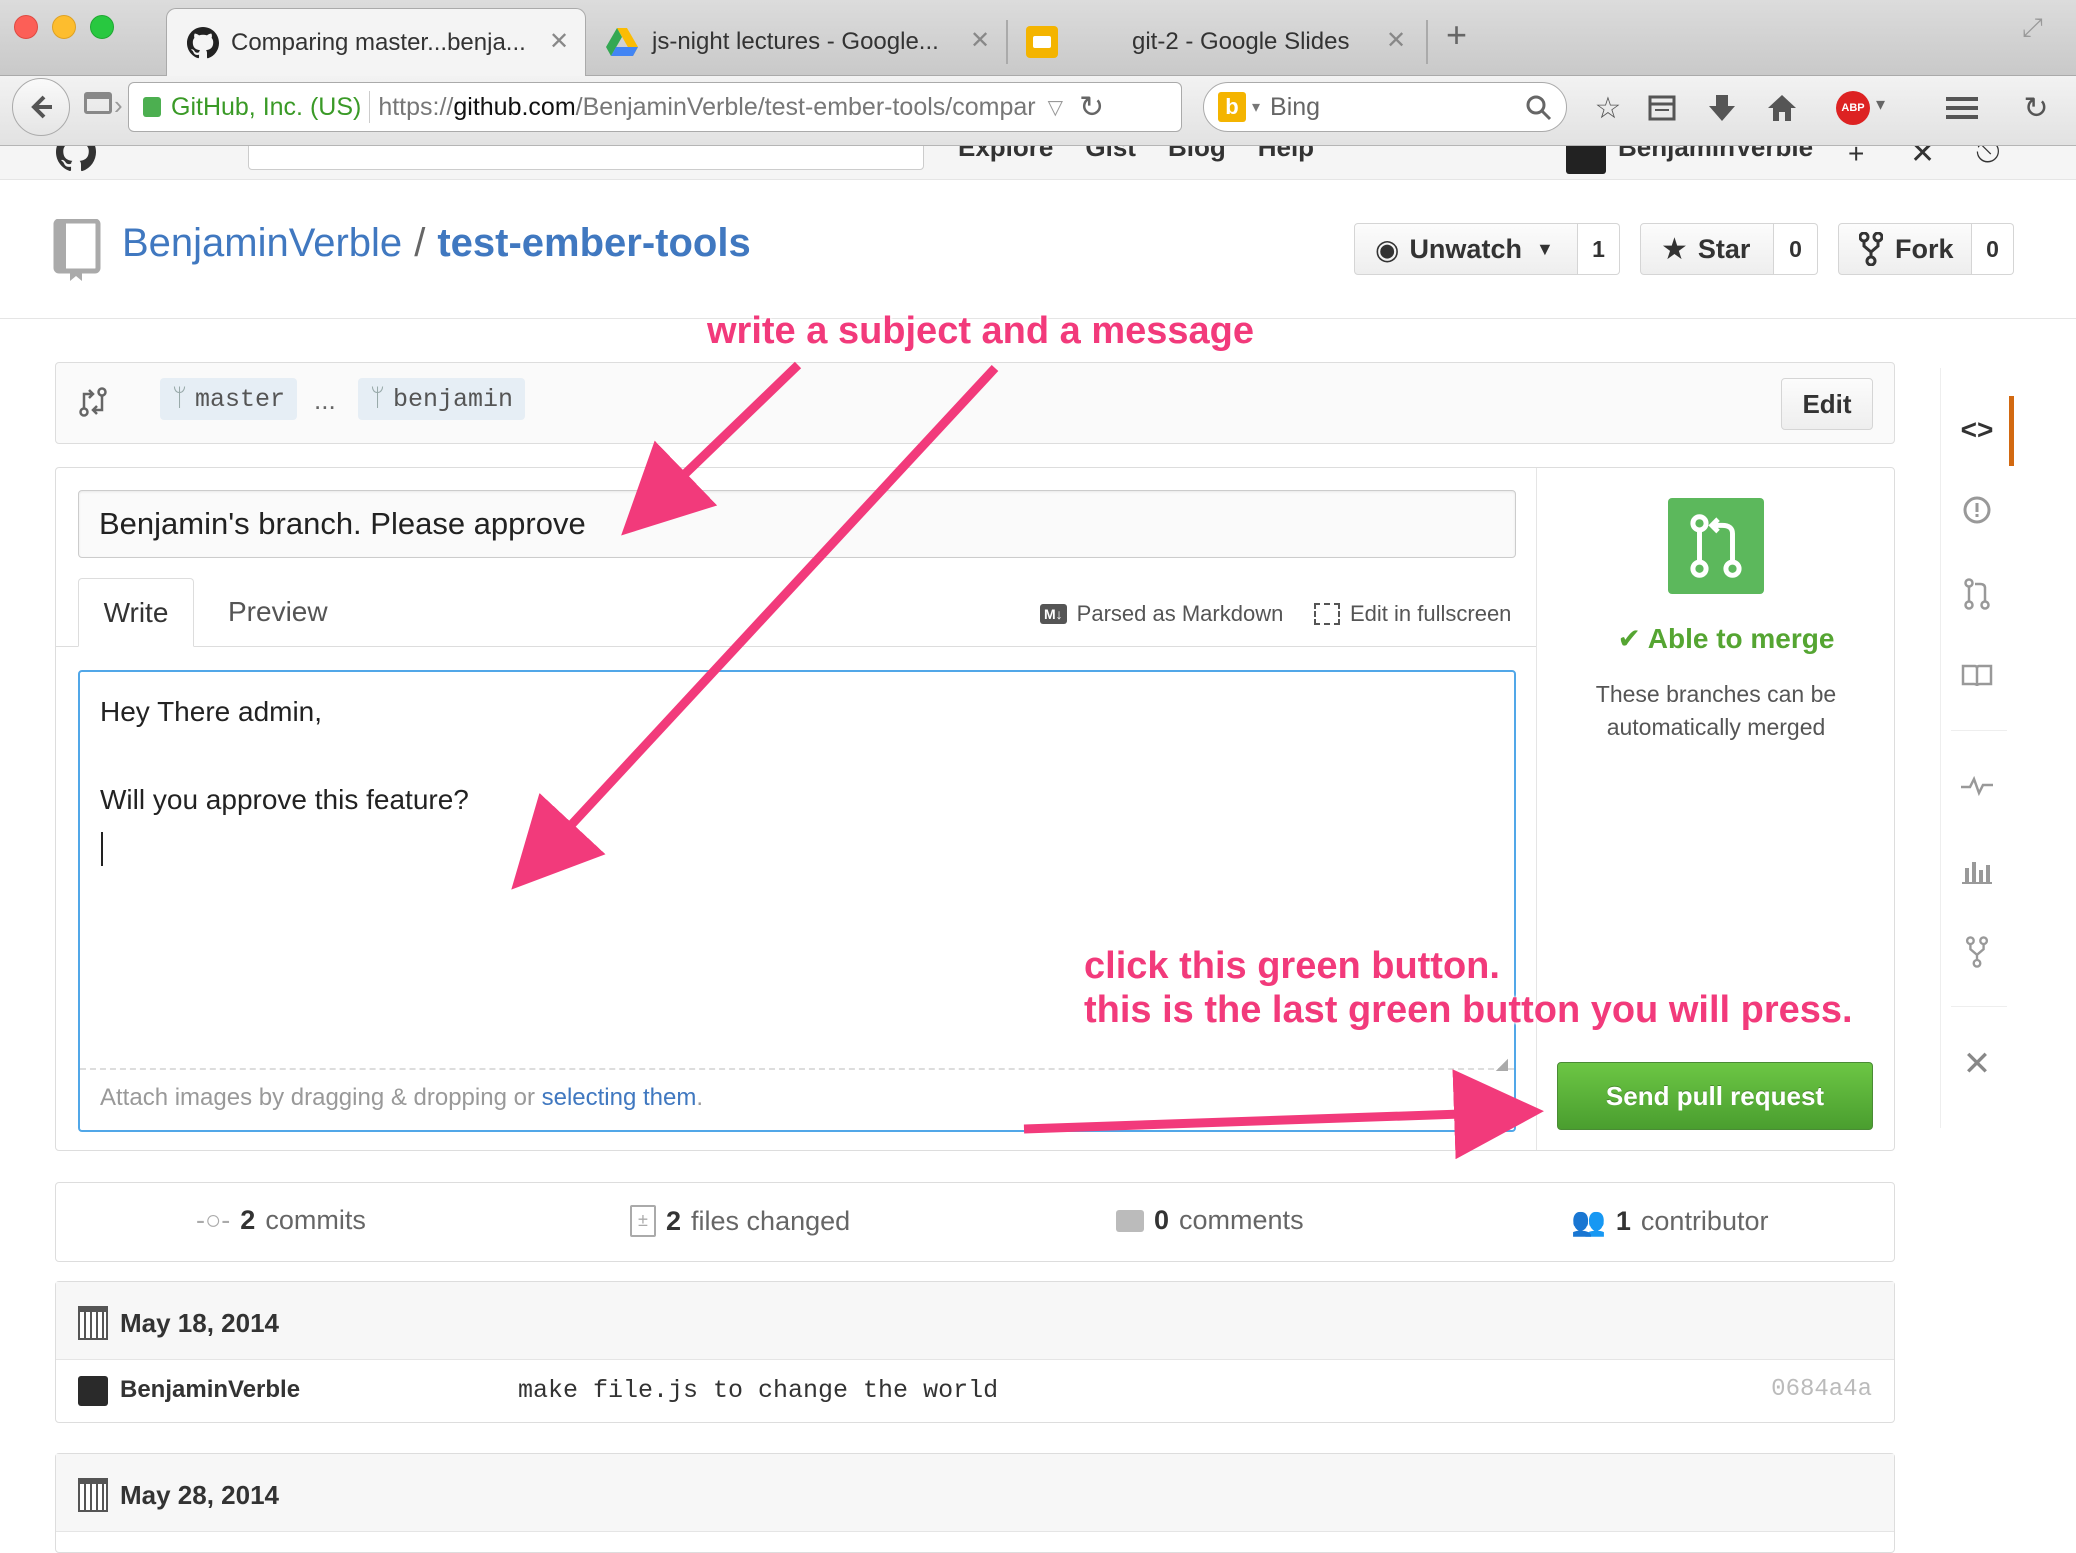 This screenshot has height=1553, width=2076. I want to click on new-tab-button: +, so click(1456, 35).